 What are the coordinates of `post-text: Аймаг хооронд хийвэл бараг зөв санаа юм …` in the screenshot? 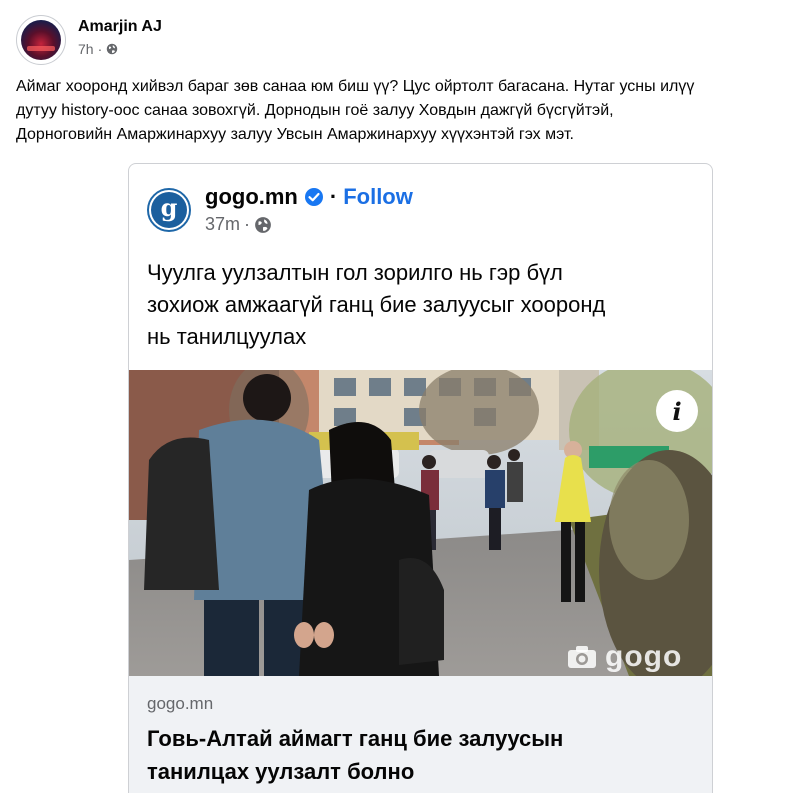 It's located at (408, 111).